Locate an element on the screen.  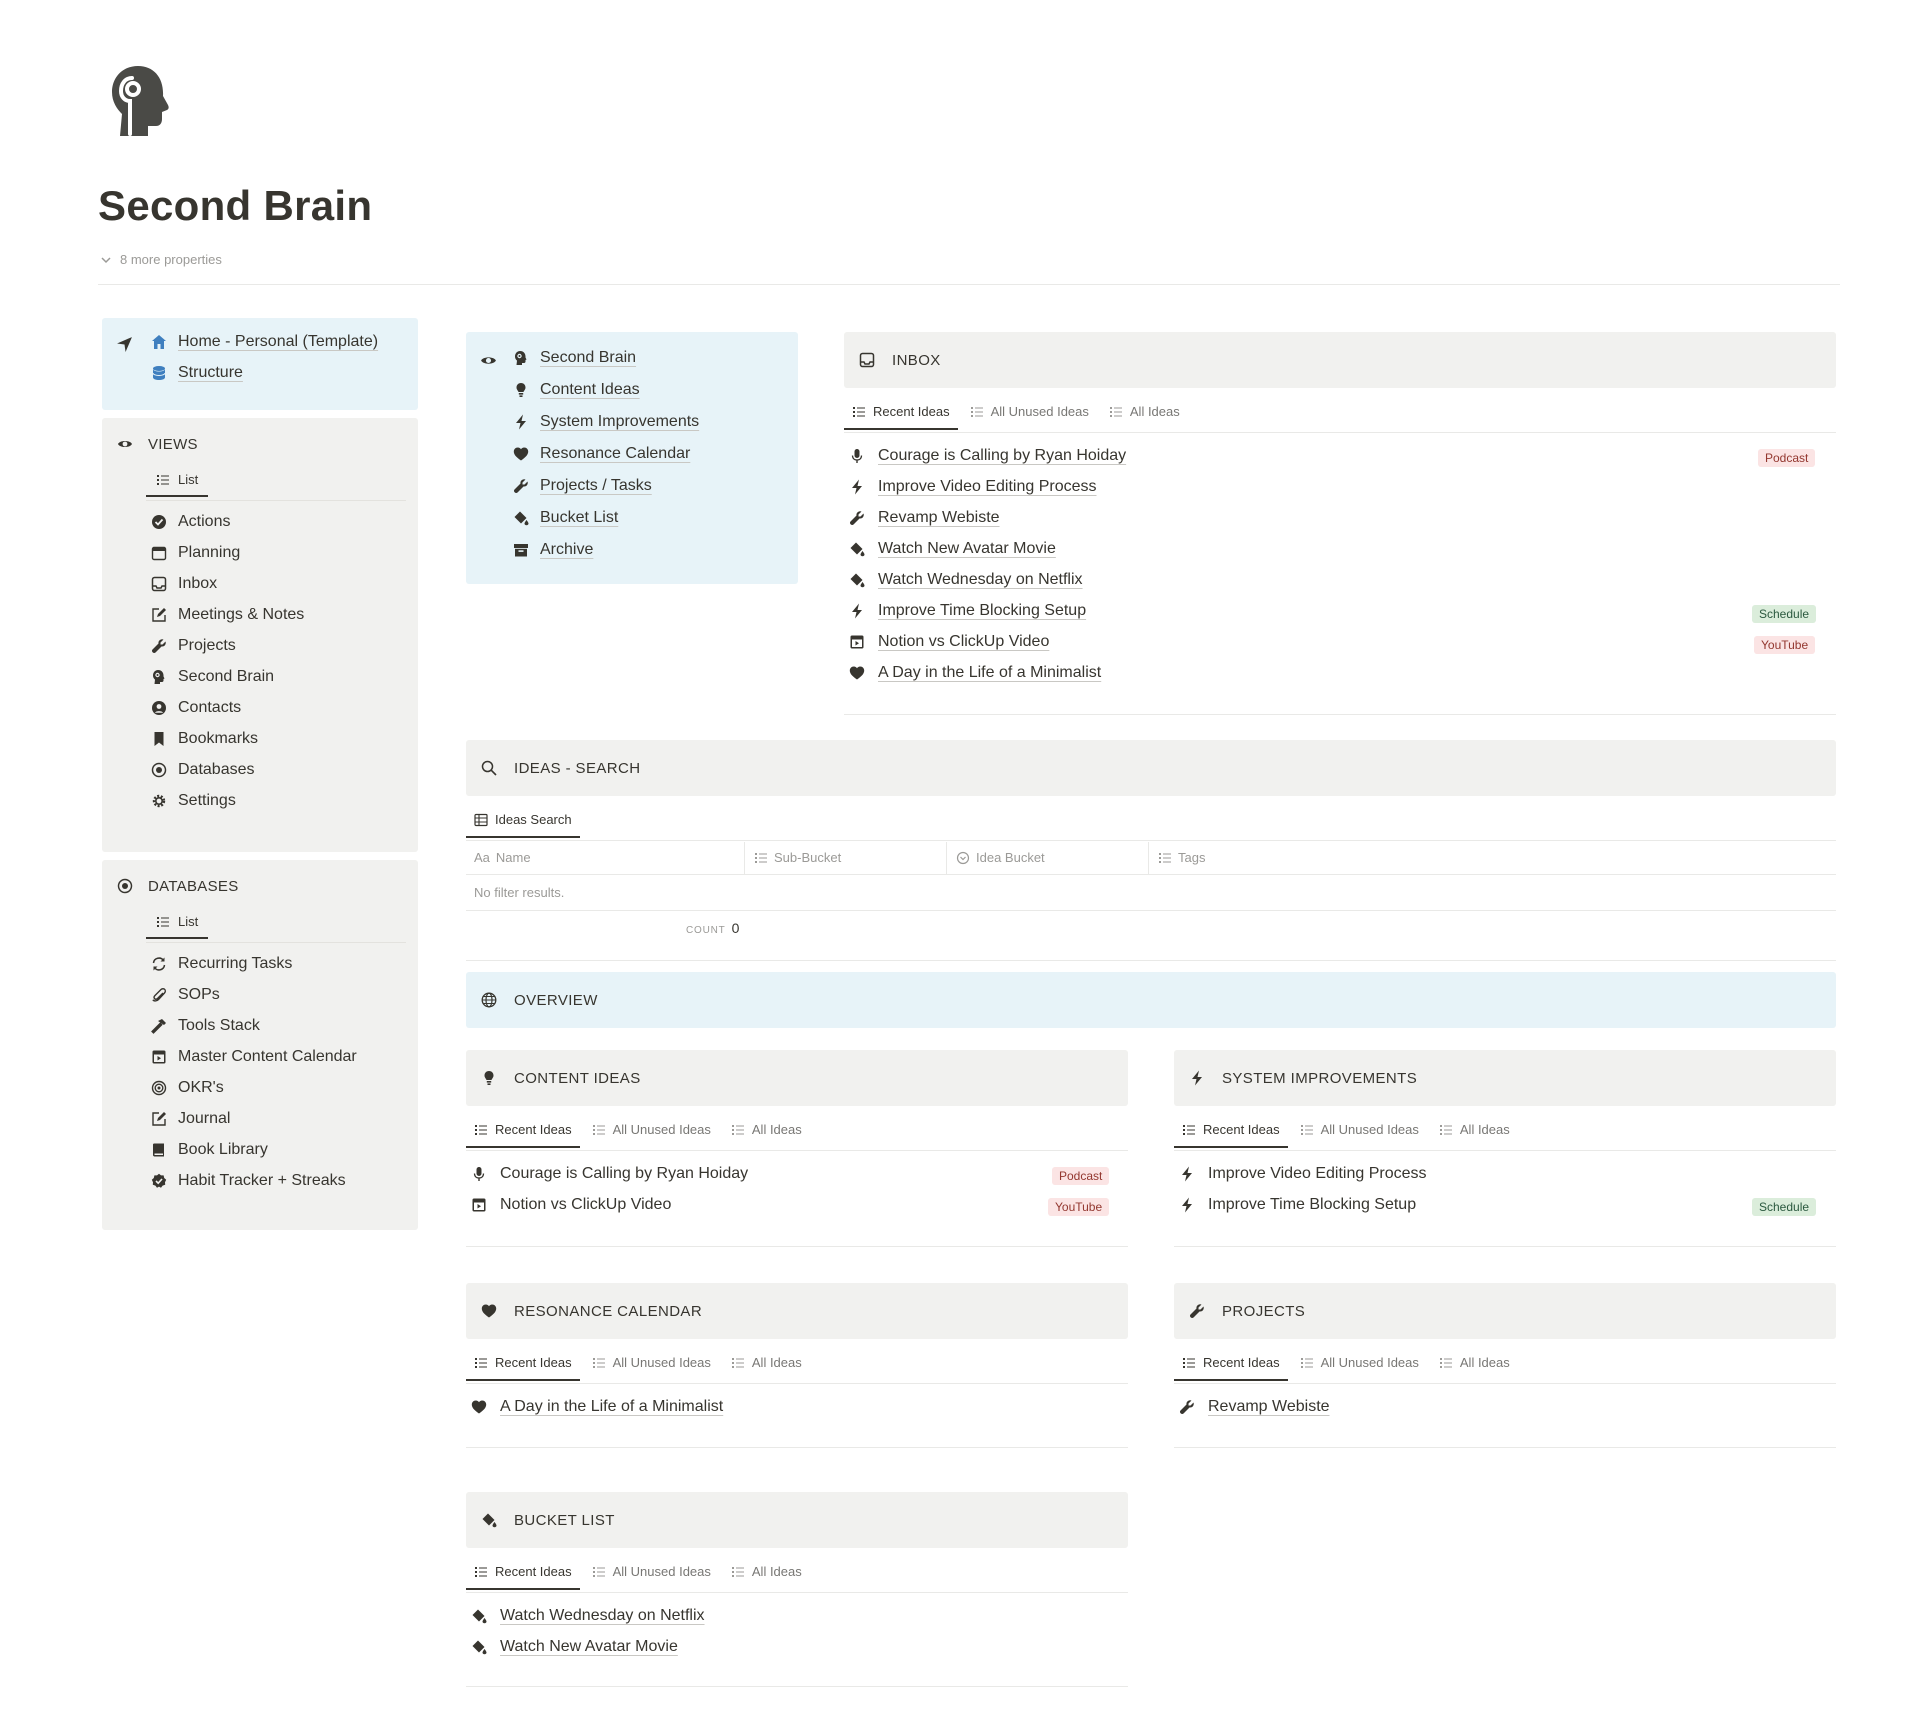
views-item-meetings-notes: Meetings & Notes is located at coordinates (227, 615).